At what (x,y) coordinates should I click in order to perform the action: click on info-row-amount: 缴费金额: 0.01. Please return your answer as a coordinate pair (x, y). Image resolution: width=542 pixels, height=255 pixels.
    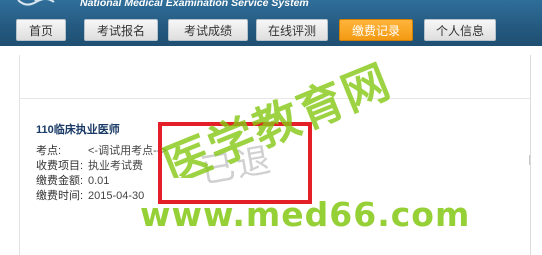
    Looking at the image, I should click on (72, 181).